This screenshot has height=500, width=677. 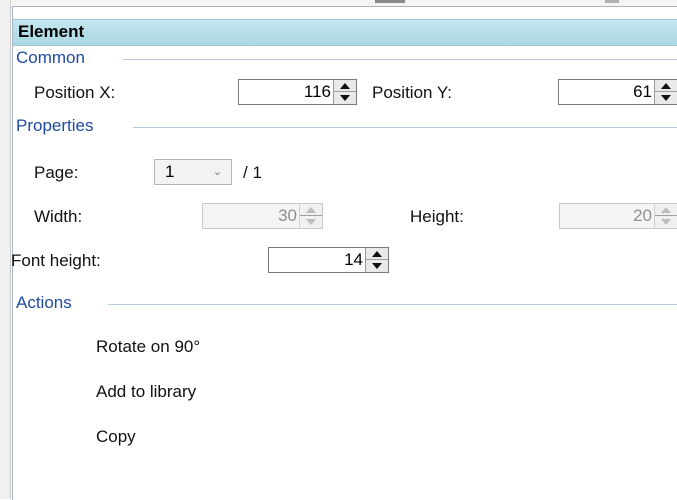 I want to click on background-left-strip, so click(x=5, y=249).